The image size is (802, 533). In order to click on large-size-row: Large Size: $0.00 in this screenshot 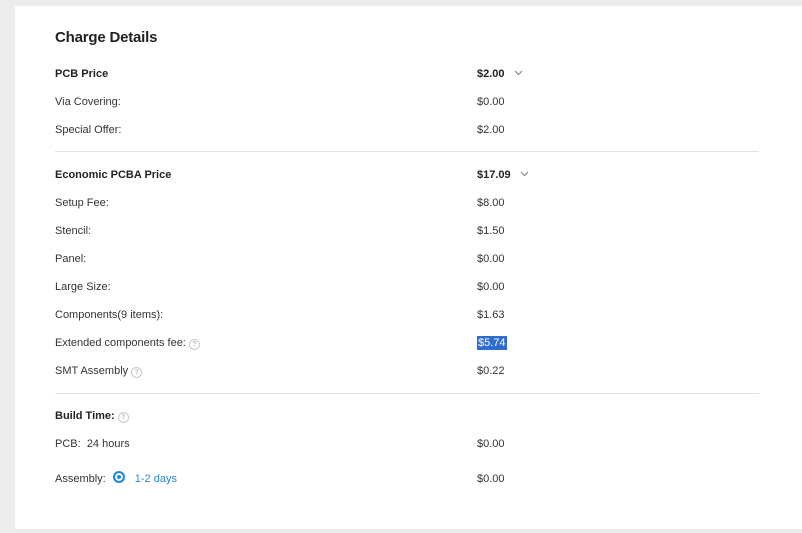, I will do `click(407, 287)`.